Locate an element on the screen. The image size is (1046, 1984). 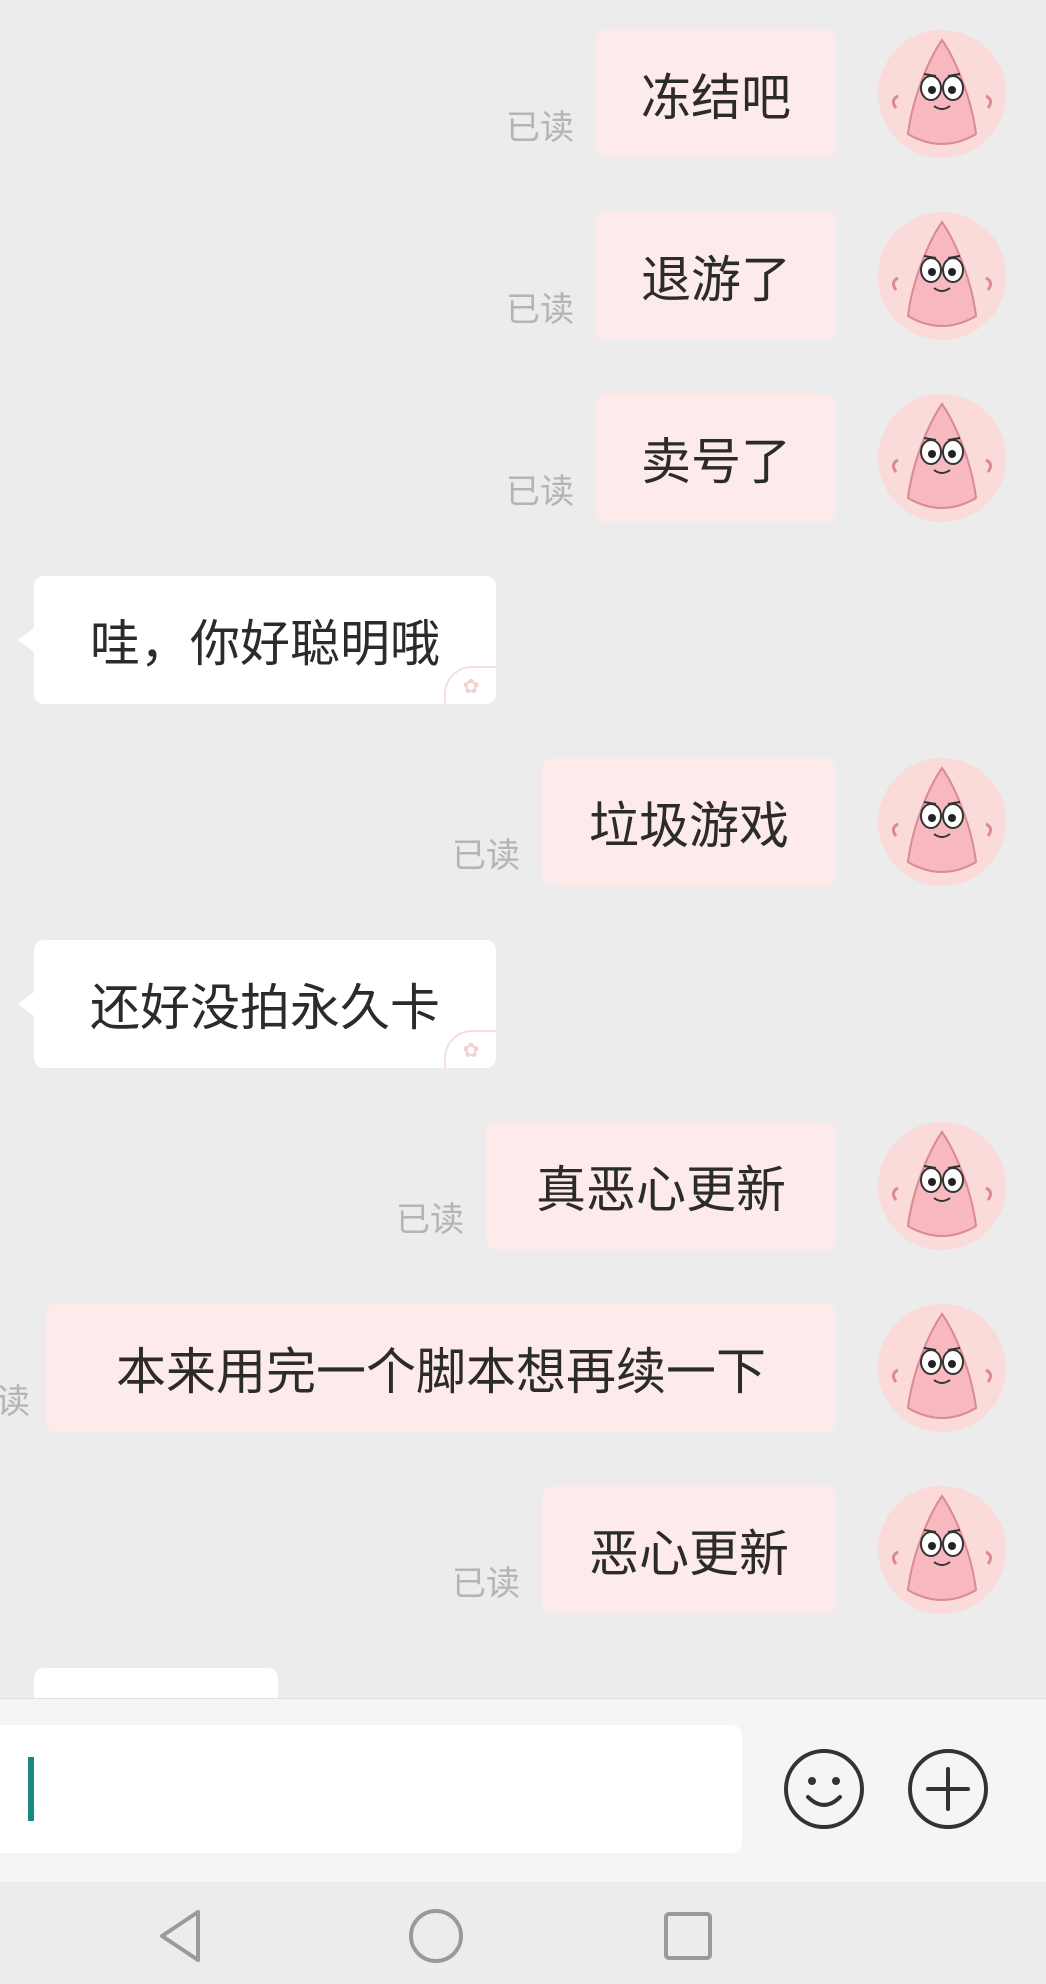
message-outgoing: 已读 冻结吧 is located at coordinates (523, 95).